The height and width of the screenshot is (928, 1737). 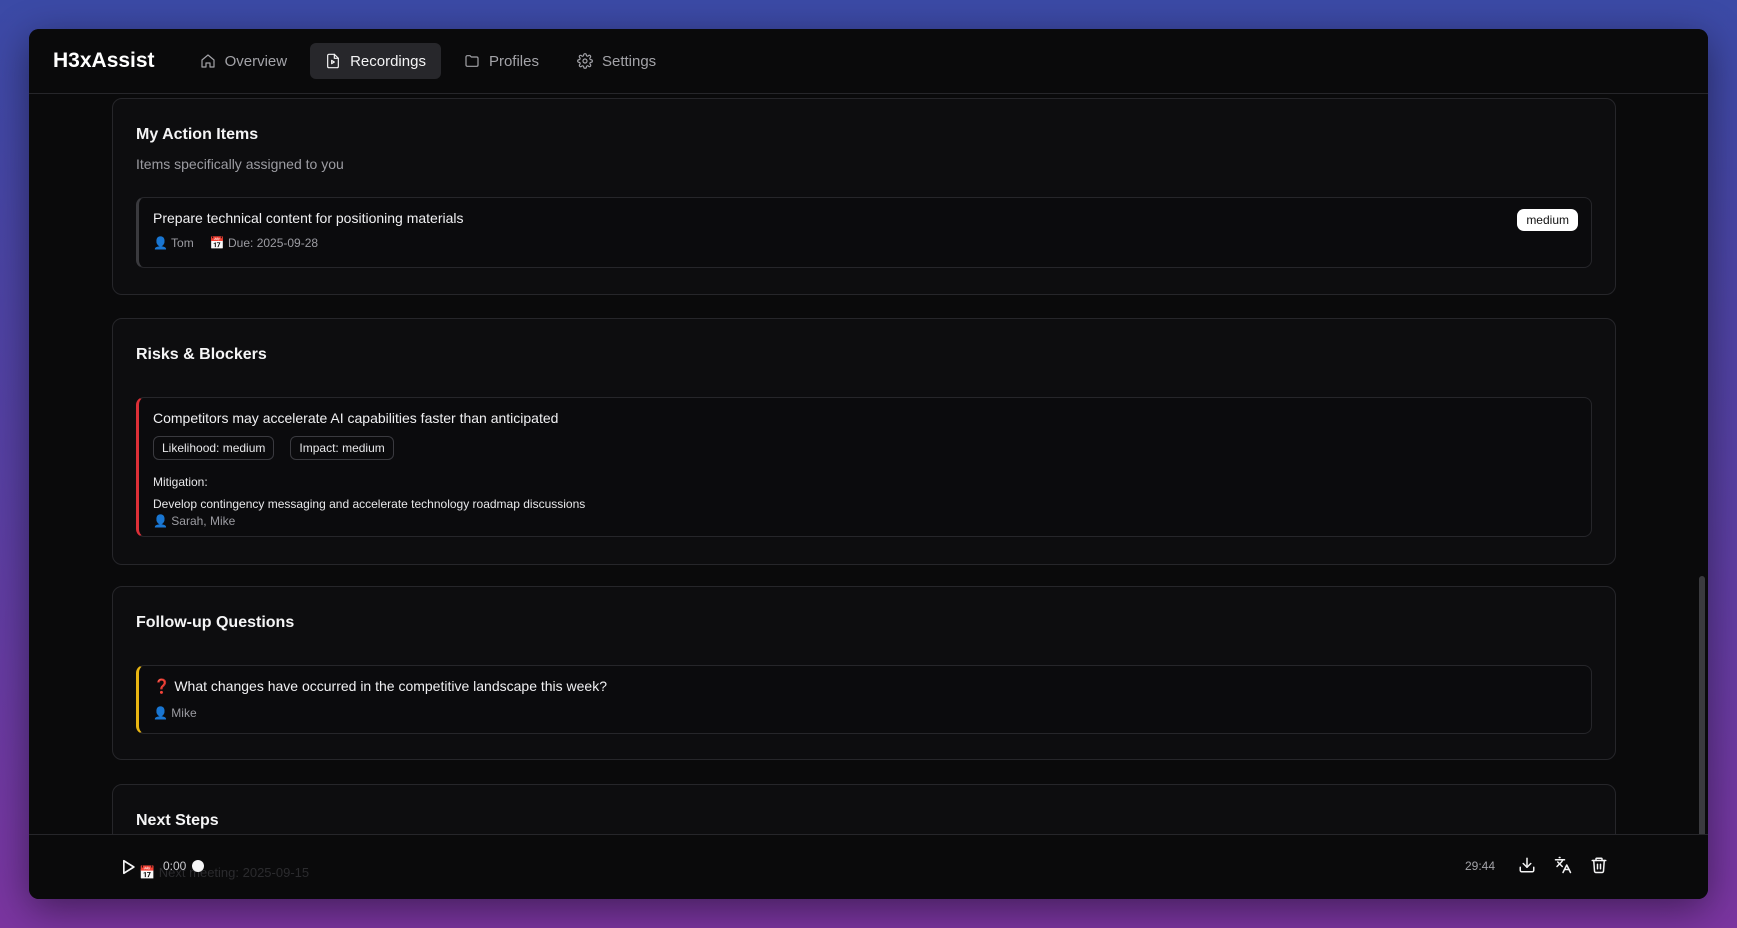 What do you see at coordinates (864, 809) in the screenshot?
I see `next-steps-card: Next Steps` at bounding box center [864, 809].